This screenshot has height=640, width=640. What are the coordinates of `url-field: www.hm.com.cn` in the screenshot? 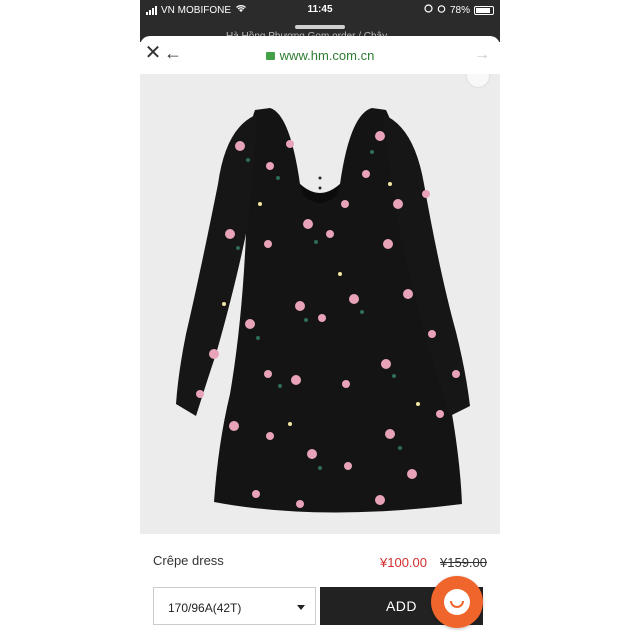 It's located at (320, 55).